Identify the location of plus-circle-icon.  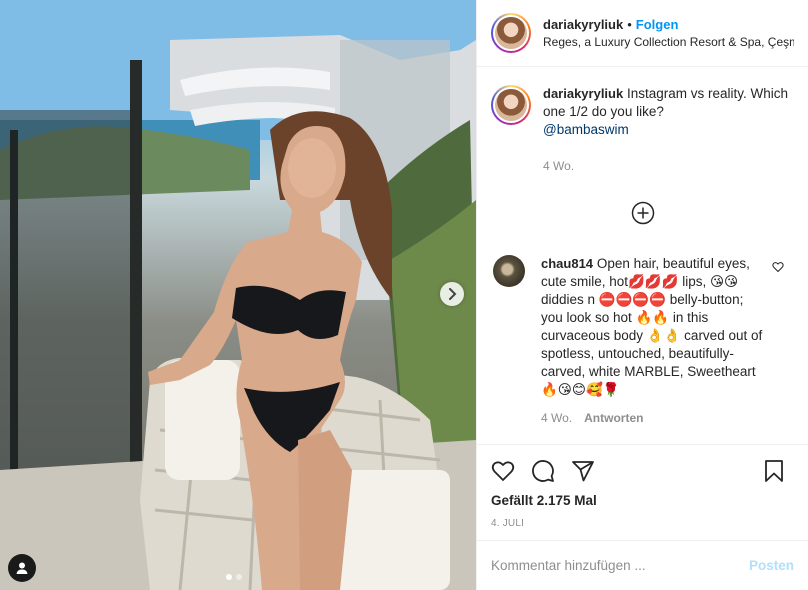
(643, 213).